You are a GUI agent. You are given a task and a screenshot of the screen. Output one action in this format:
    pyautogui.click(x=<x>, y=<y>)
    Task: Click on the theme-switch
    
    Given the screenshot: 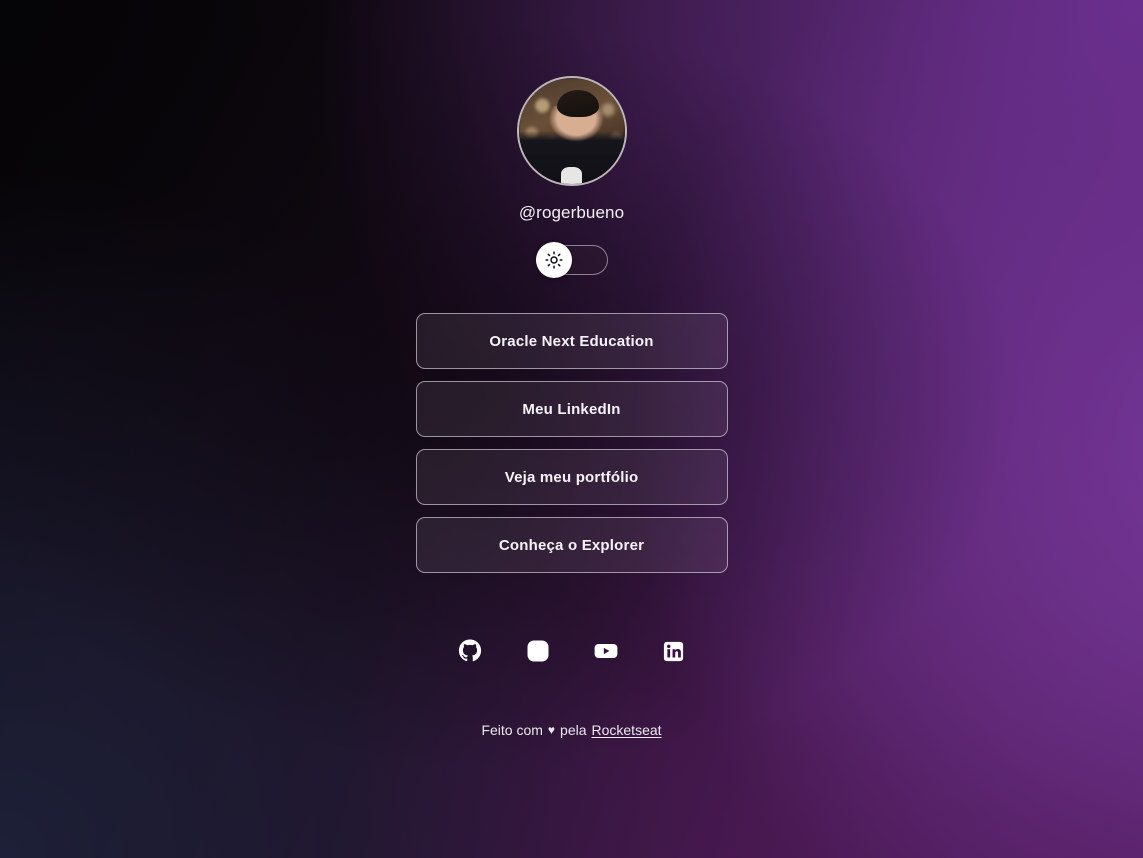 What is the action you would take?
    pyautogui.click(x=571, y=260)
    